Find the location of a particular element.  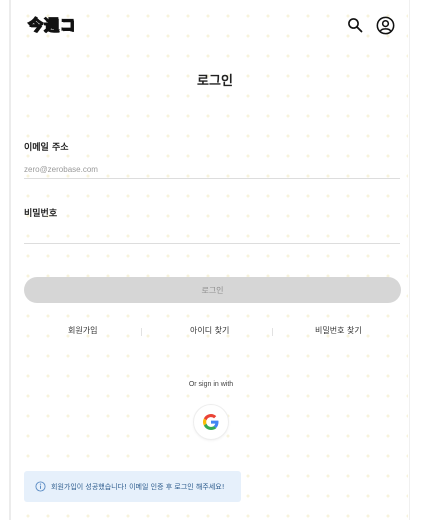

find-password-link: 비밀번호 찾기 is located at coordinates (338, 330).